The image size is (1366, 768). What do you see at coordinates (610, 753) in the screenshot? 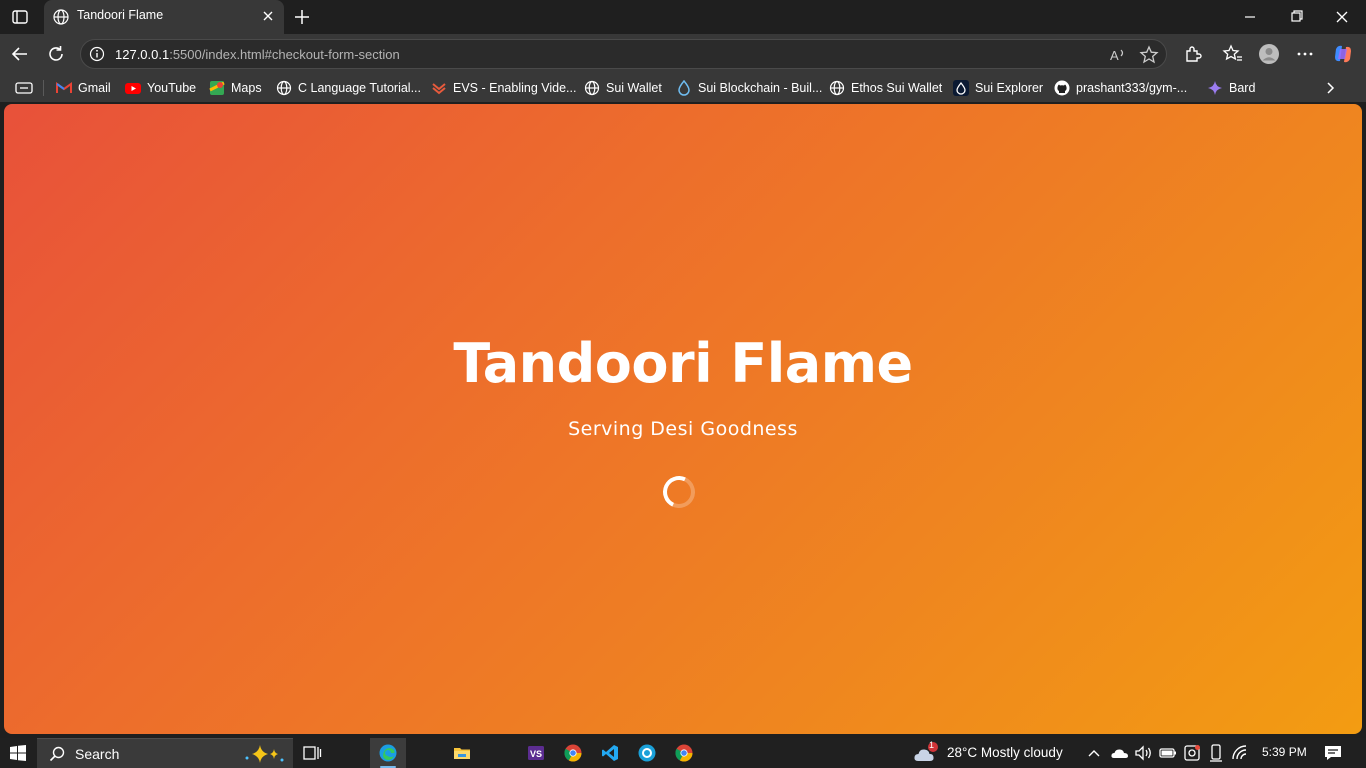
I see `vscode-icon` at bounding box center [610, 753].